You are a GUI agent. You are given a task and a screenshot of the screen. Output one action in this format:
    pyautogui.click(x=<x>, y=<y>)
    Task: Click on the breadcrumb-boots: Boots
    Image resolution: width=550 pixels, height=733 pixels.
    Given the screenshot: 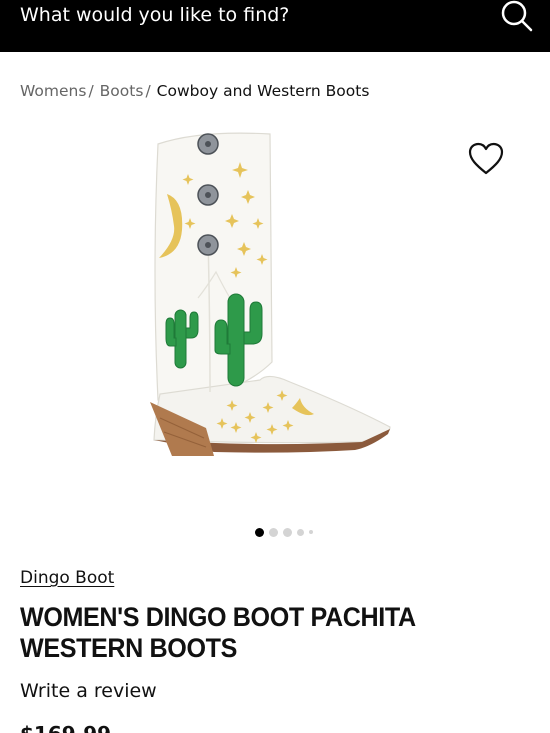 What is the action you would take?
    pyautogui.click(x=122, y=91)
    